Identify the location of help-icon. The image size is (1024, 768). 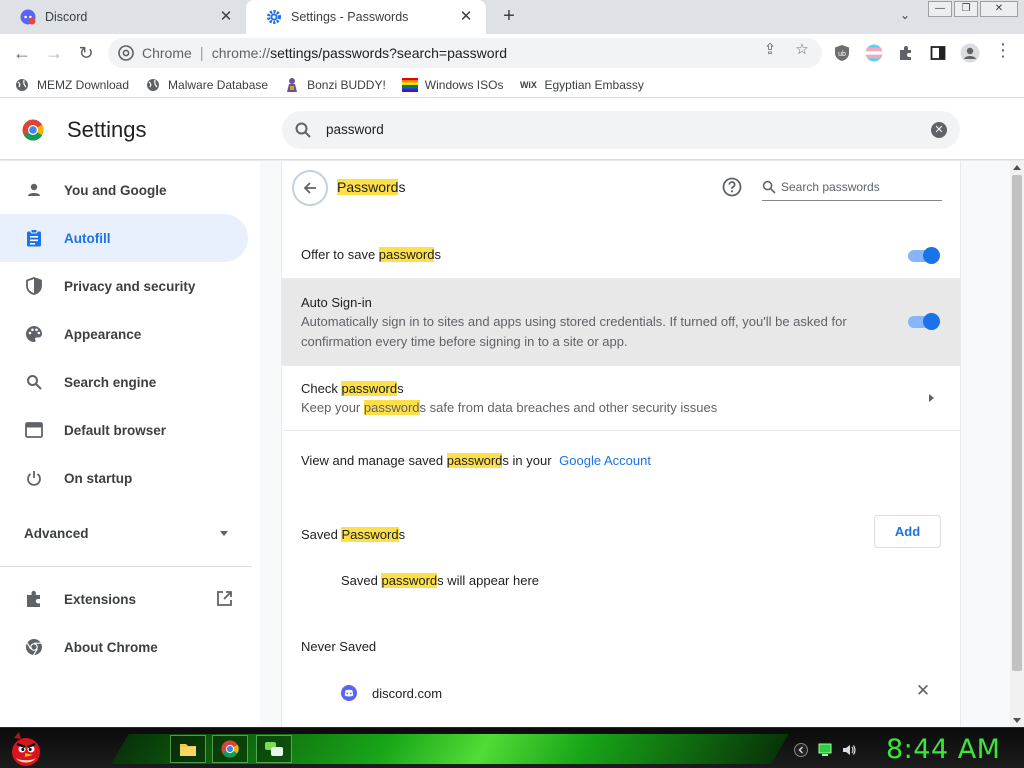
(732, 187).